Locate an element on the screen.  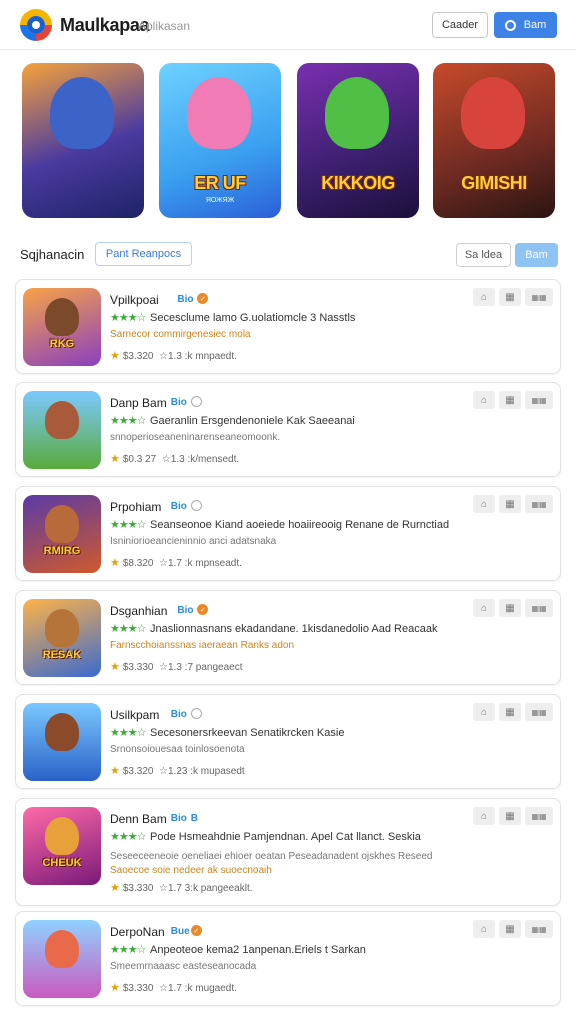
app-logo-icon is located at coordinates (36, 25).